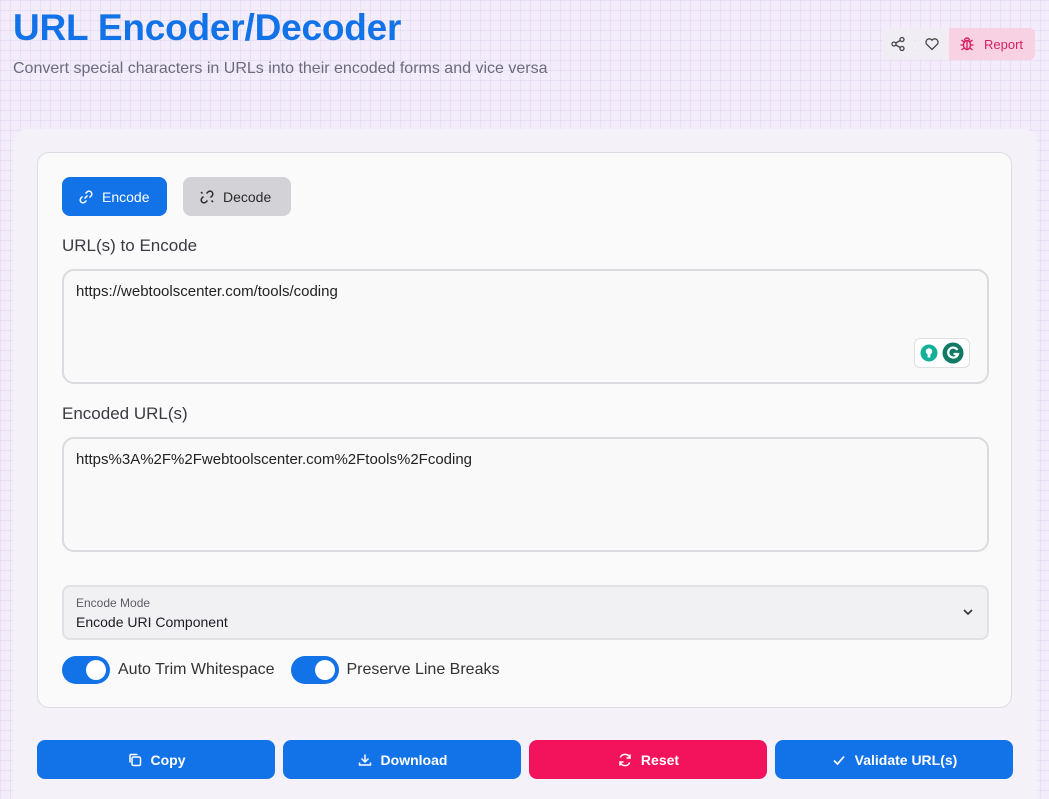  I want to click on encode-mode-label: Encode Mode, so click(113, 603).